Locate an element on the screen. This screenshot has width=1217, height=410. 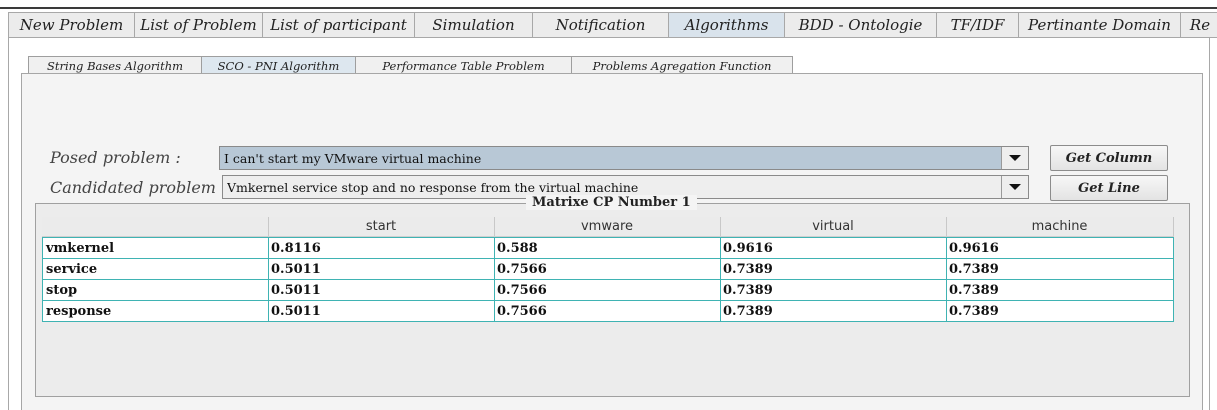
get-column-button: Get Column is located at coordinates (1109, 158).